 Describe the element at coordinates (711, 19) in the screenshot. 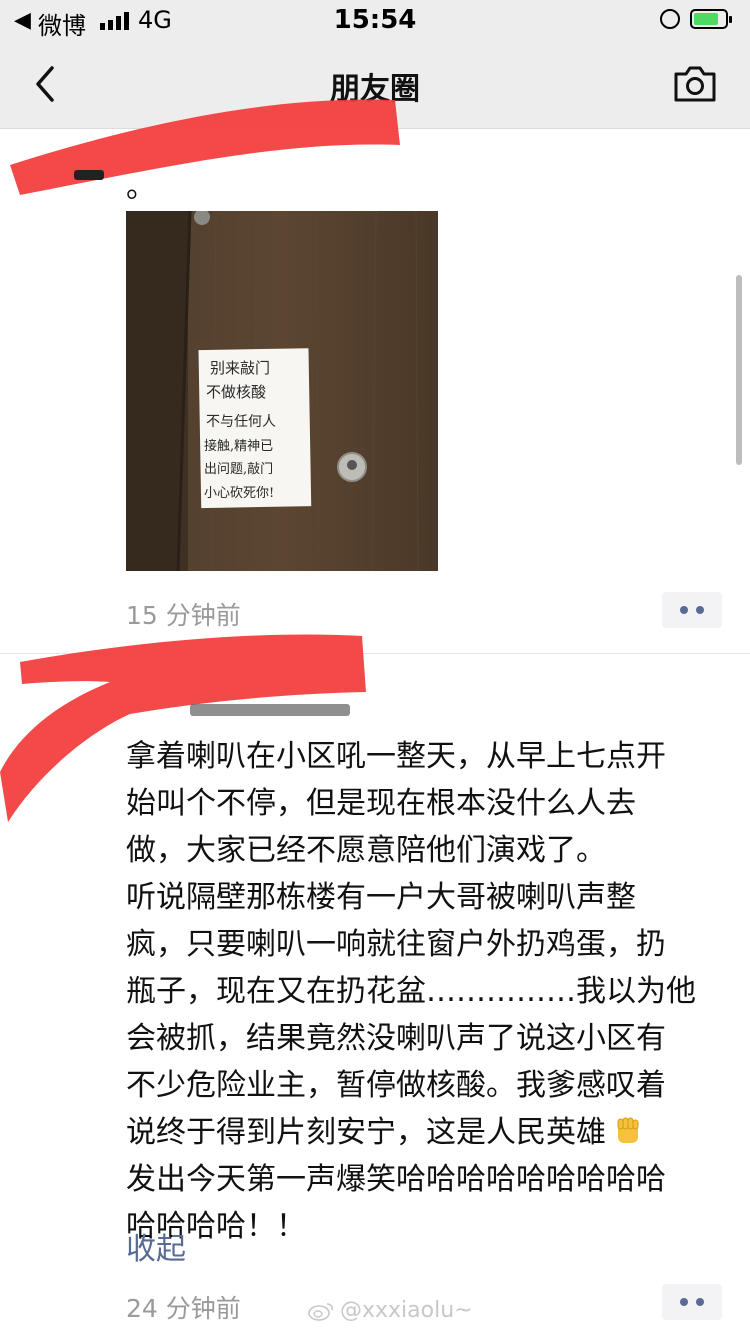

I see `battery-icon` at that location.